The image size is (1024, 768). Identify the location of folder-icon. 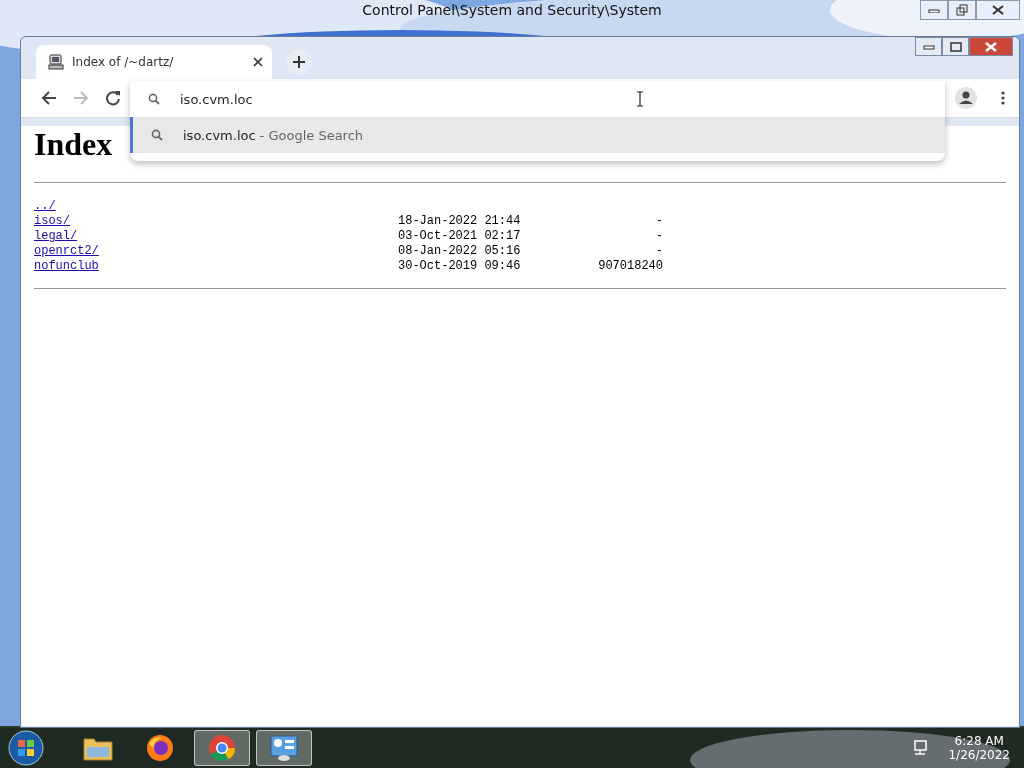
(98, 748).